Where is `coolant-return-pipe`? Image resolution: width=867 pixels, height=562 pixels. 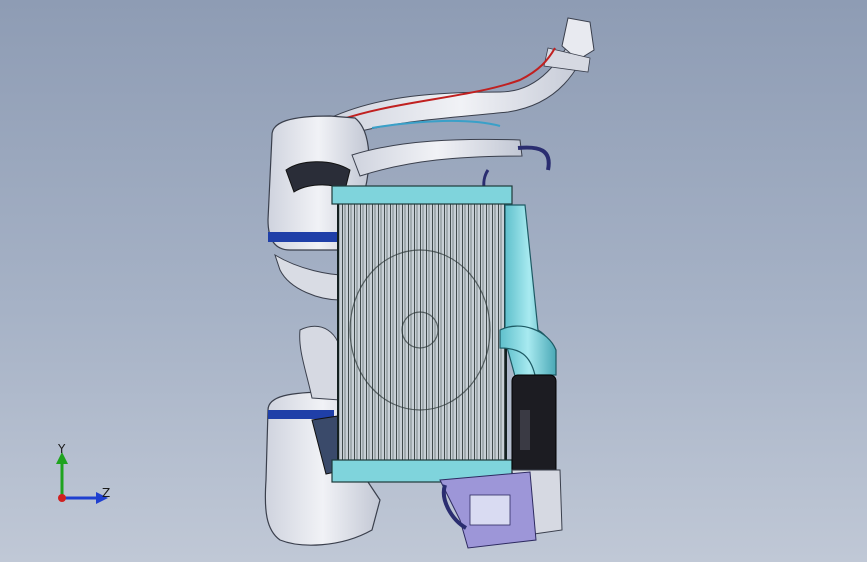 coolant-return-pipe is located at coordinates (528, 290).